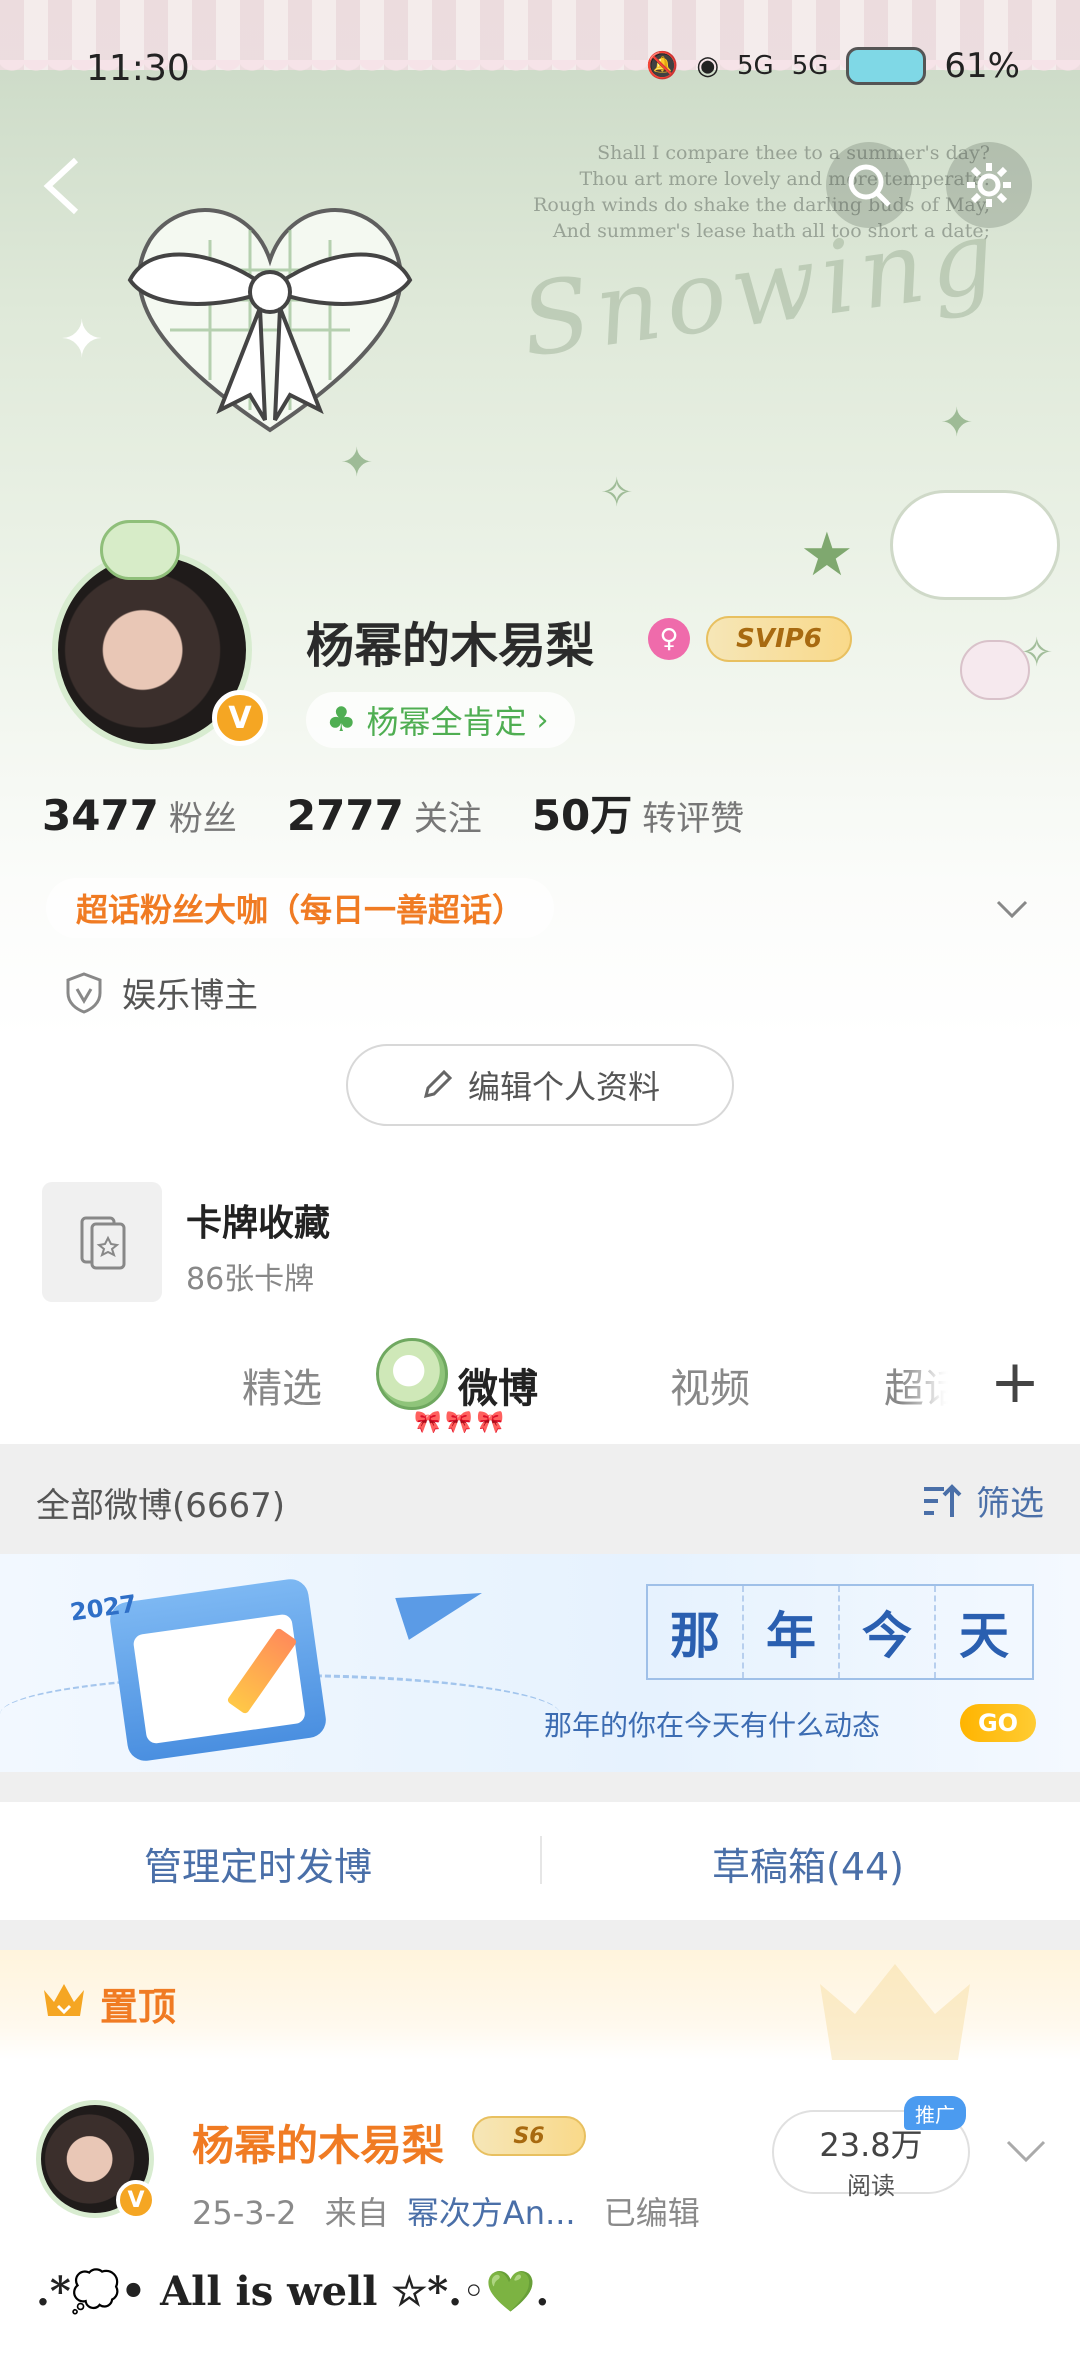  What do you see at coordinates (282, 1385) in the screenshot?
I see `tab-featured: 精选` at bounding box center [282, 1385].